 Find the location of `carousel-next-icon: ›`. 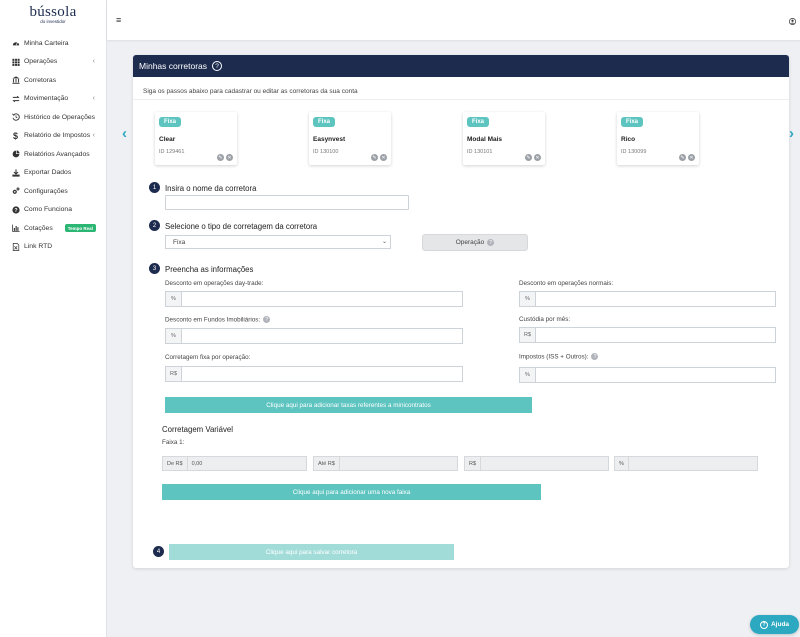

carousel-next-icon: › is located at coordinates (791, 133).